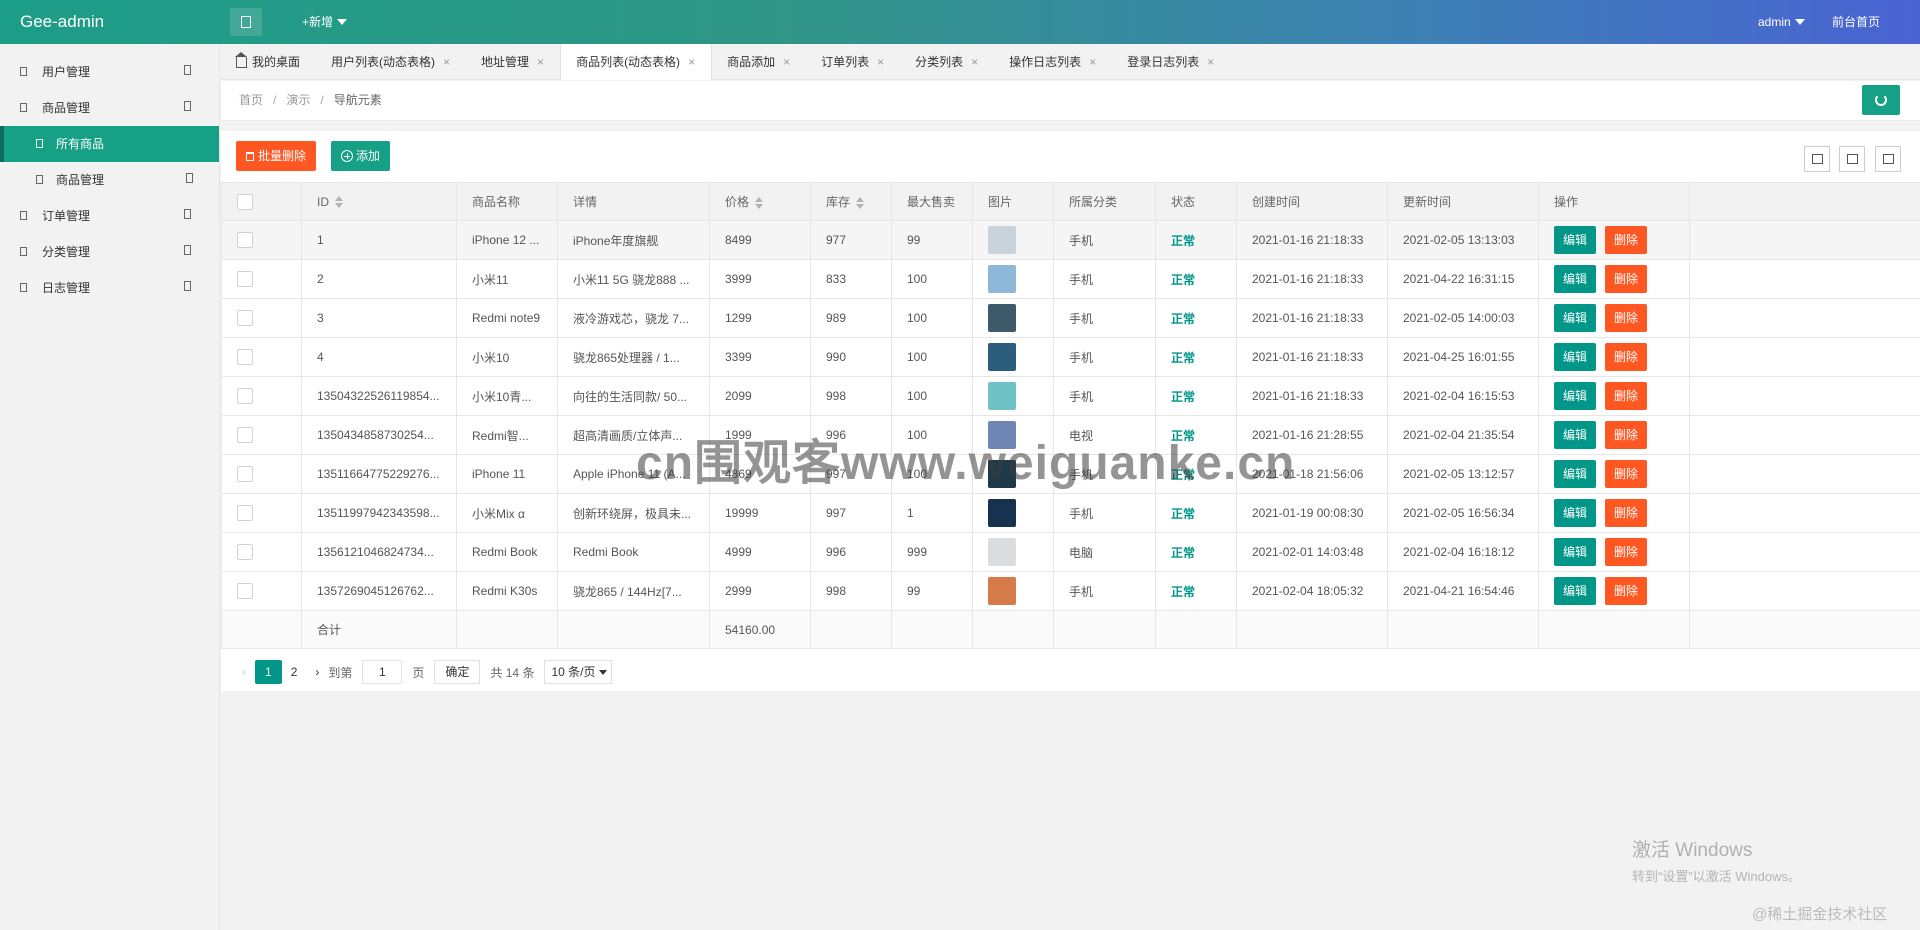 This screenshot has height=930, width=1920. What do you see at coordinates (361, 156) in the screenshot?
I see `add-button: 添加` at bounding box center [361, 156].